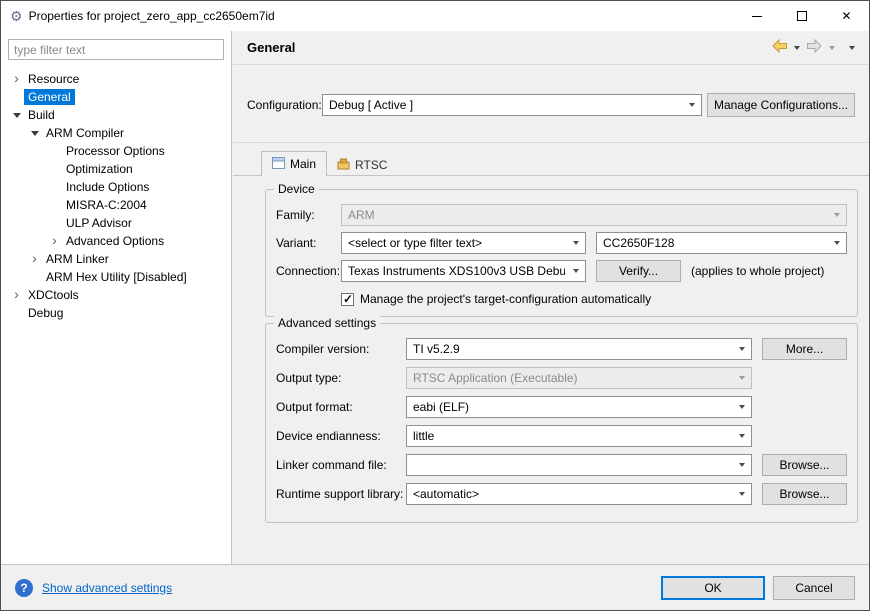  Describe the element at coordinates (116, 277) in the screenshot. I see `sidebar-item-arm-hex-utility: ARM Hex Utility [Disabled]` at that location.